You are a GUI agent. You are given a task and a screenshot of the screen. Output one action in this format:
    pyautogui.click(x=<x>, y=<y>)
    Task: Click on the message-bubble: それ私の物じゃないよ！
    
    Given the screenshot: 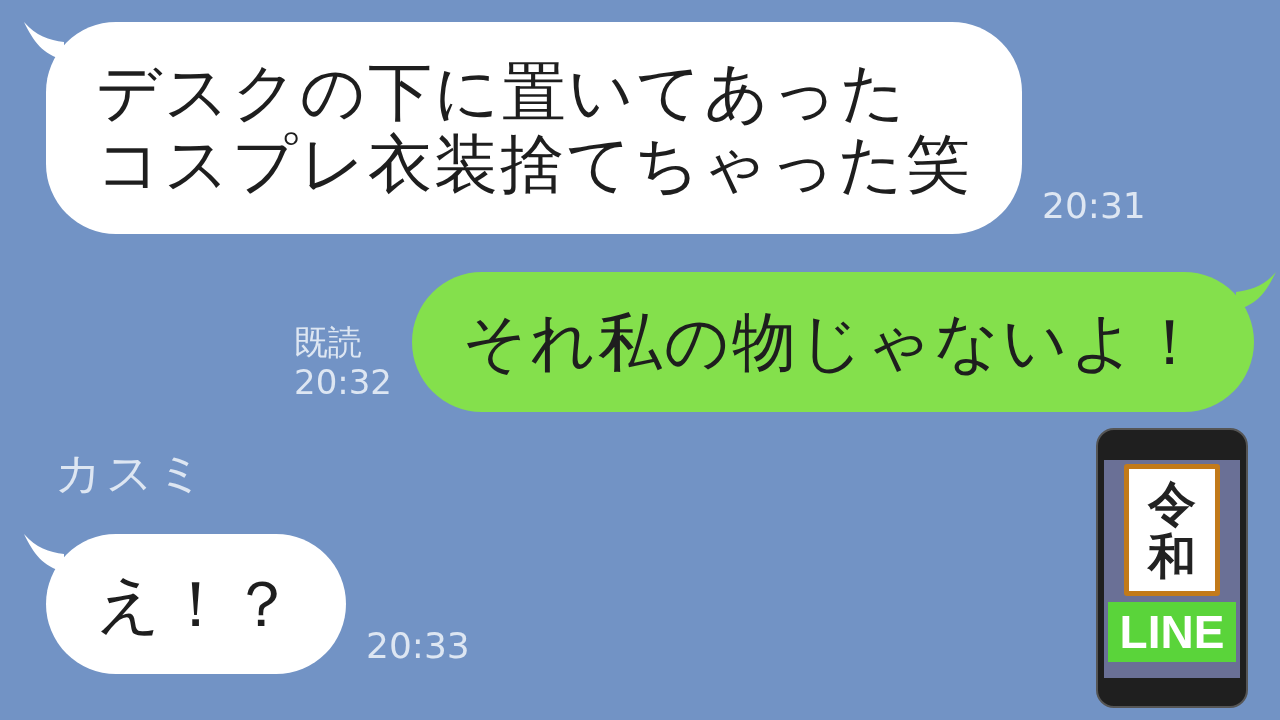 What is the action you would take?
    pyautogui.click(x=833, y=342)
    